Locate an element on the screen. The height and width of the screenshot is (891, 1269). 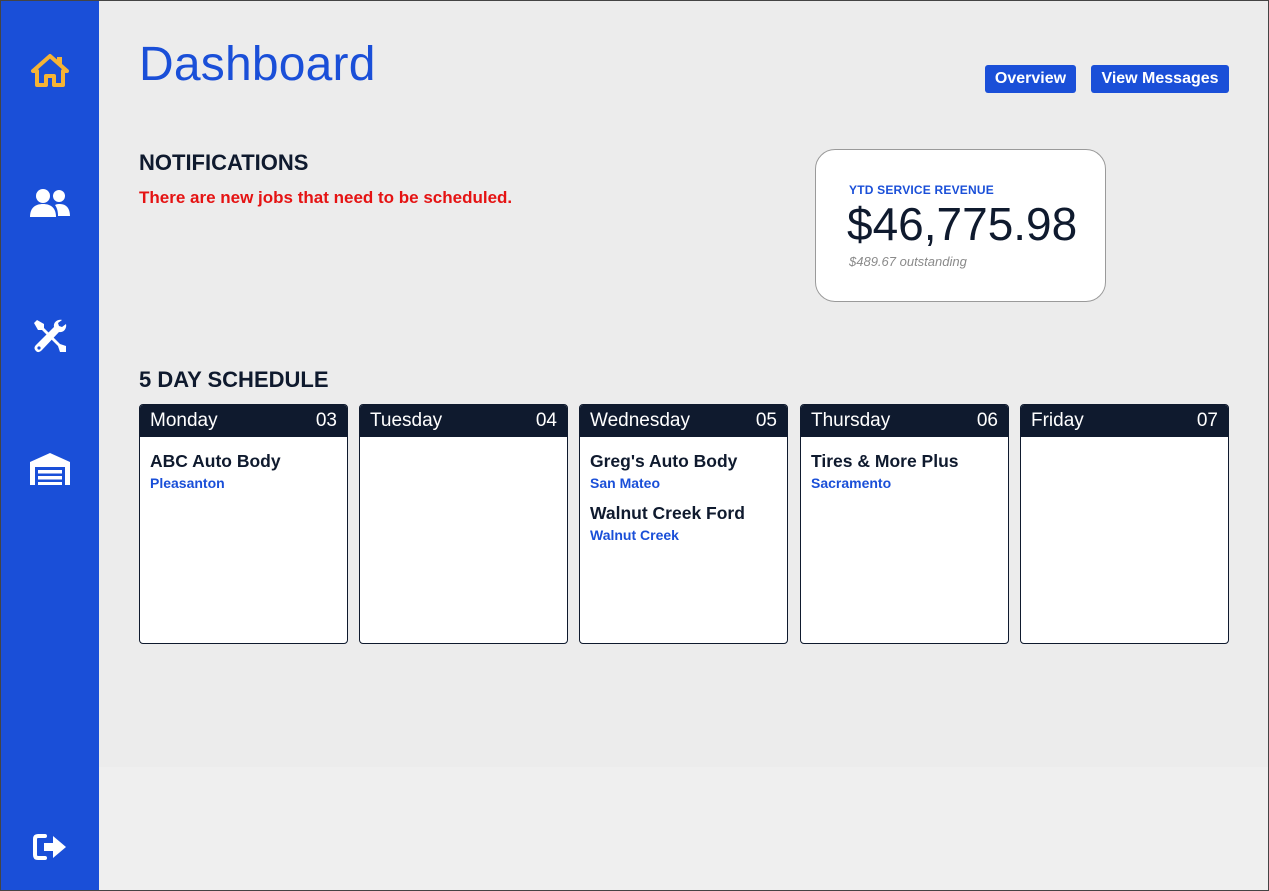
day-date: 06 is located at coordinates (987, 420).